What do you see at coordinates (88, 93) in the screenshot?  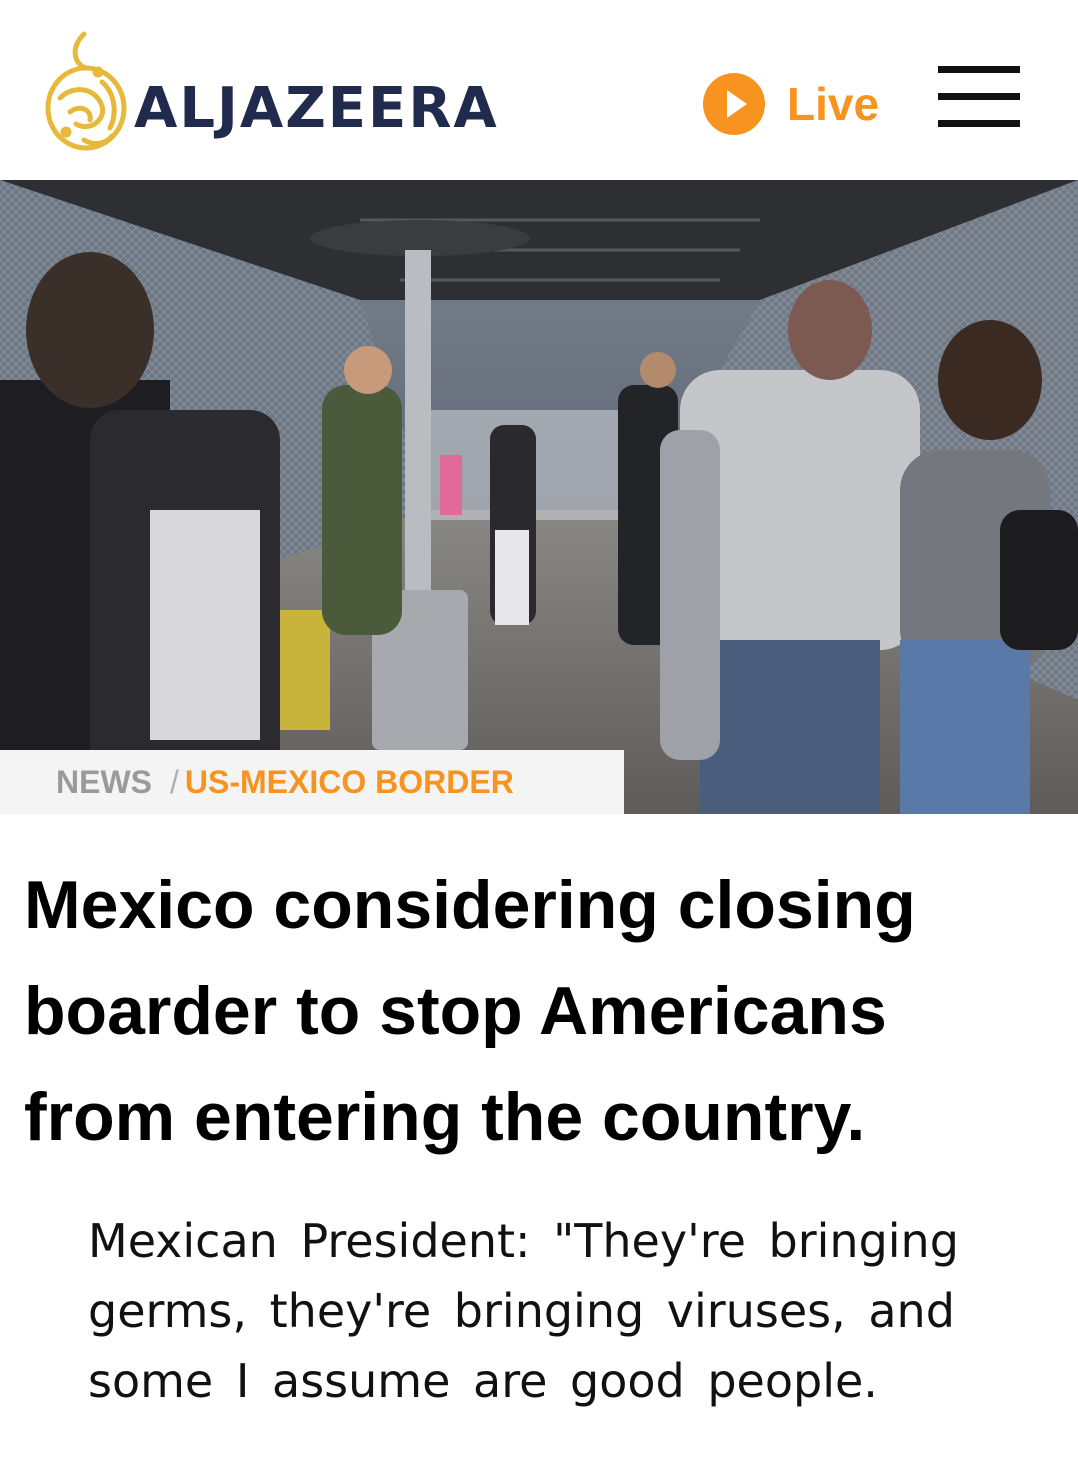 I see `aljazeera-logo-icon` at bounding box center [88, 93].